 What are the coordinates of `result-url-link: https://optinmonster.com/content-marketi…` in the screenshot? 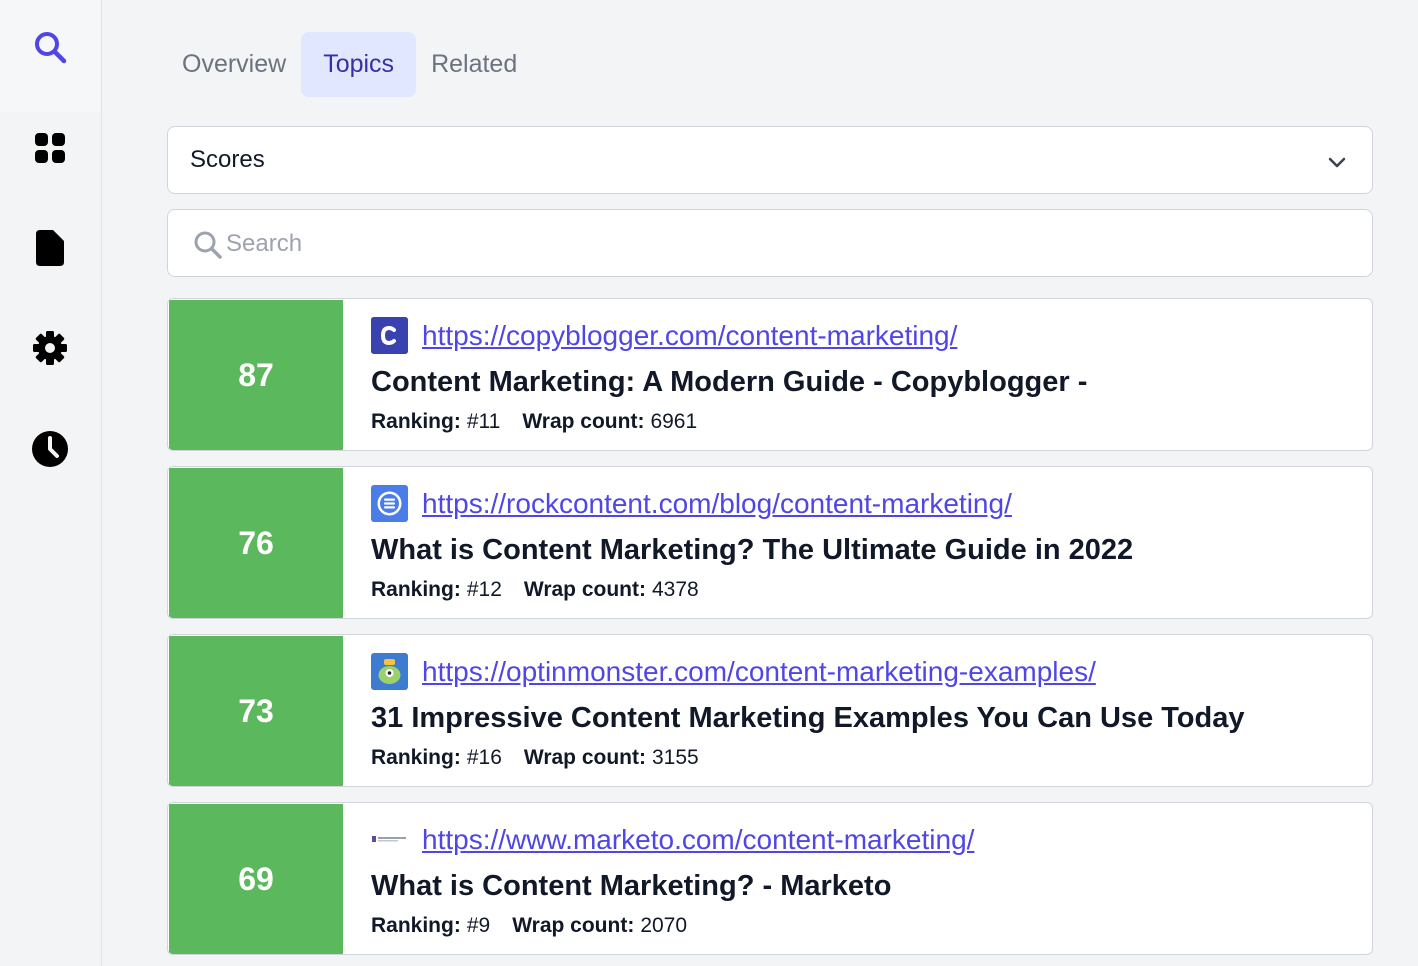 It's located at (759, 671).